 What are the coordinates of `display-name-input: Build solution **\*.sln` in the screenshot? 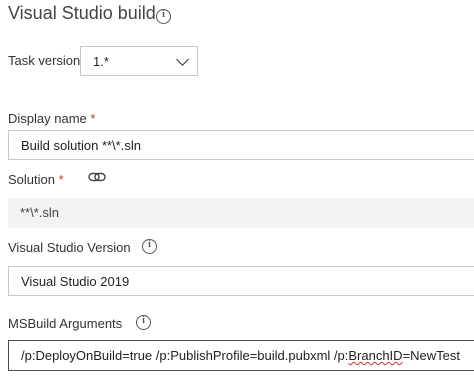 It's located at (241, 145).